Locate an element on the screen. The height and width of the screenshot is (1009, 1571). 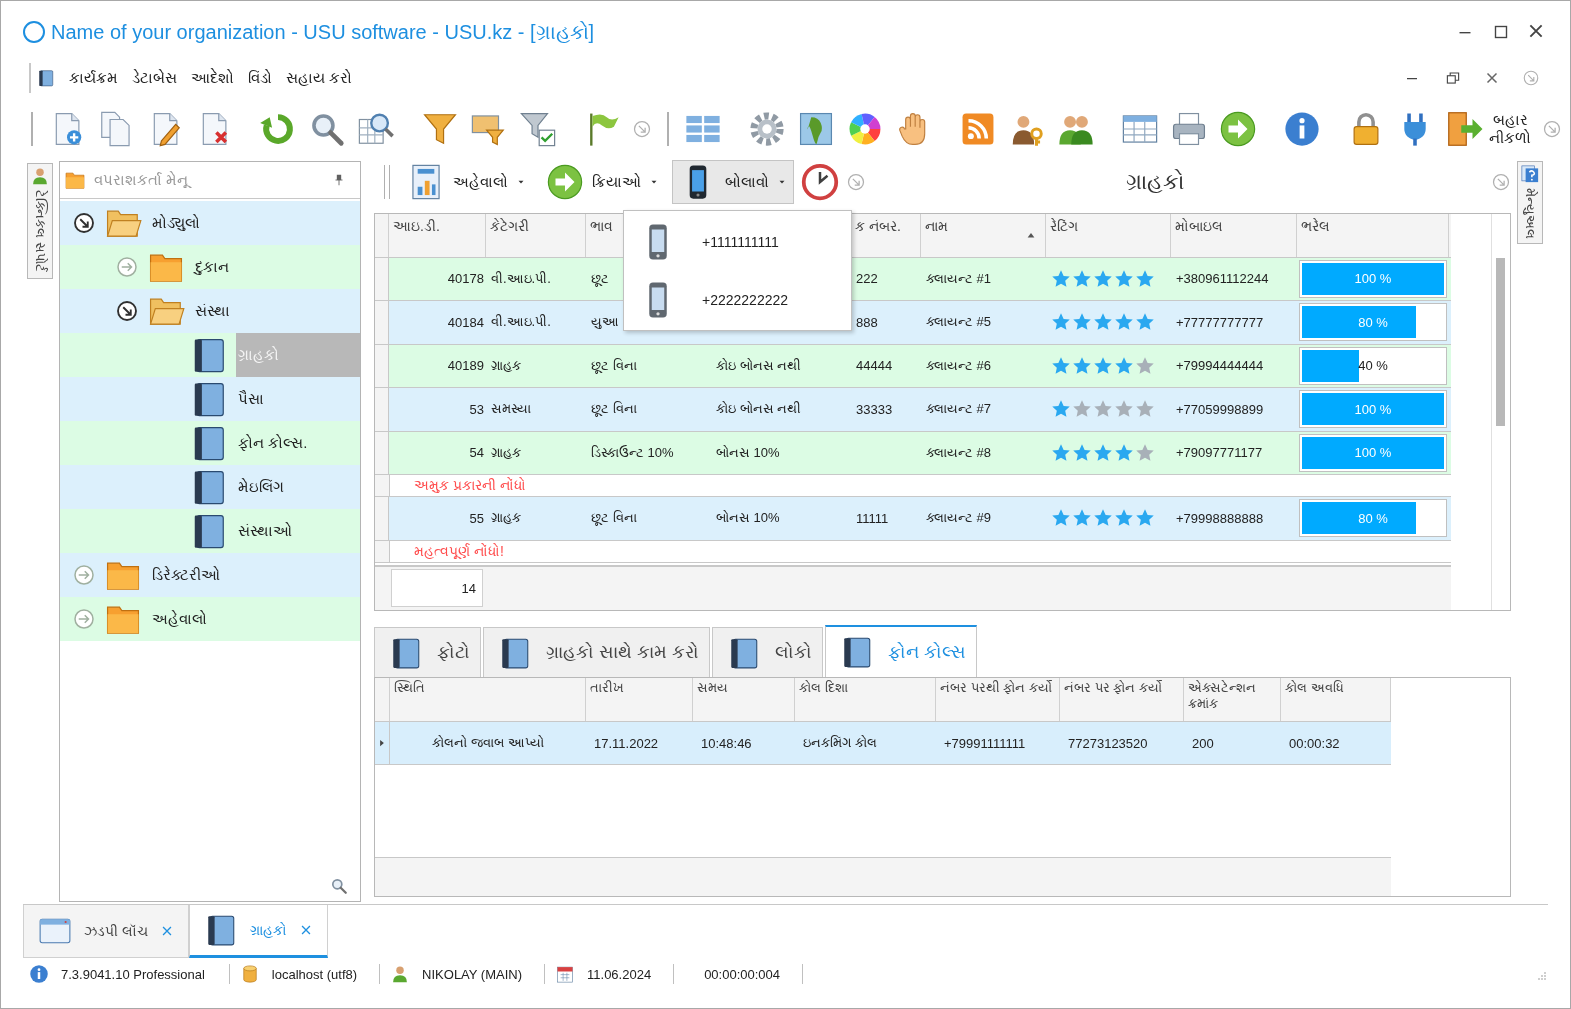
menu-item: +2222222222 is located at coordinates (737, 300).